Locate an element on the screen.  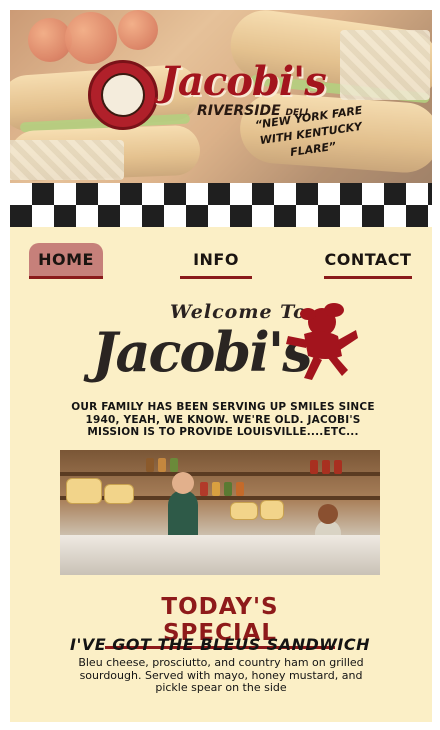
chef-mascot-logo-icon is located at coordinates (123, 95).